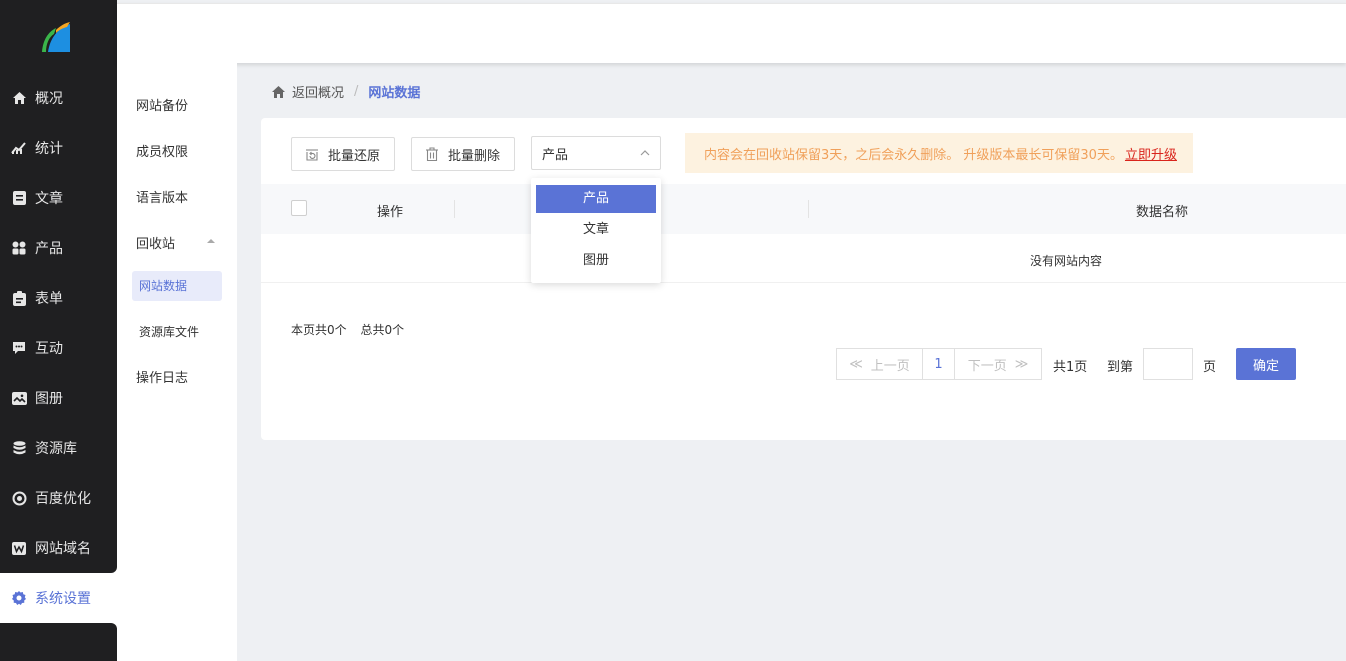 The width and height of the screenshot is (1346, 661). I want to click on sidebar-item-label: 资源库, so click(56, 449).